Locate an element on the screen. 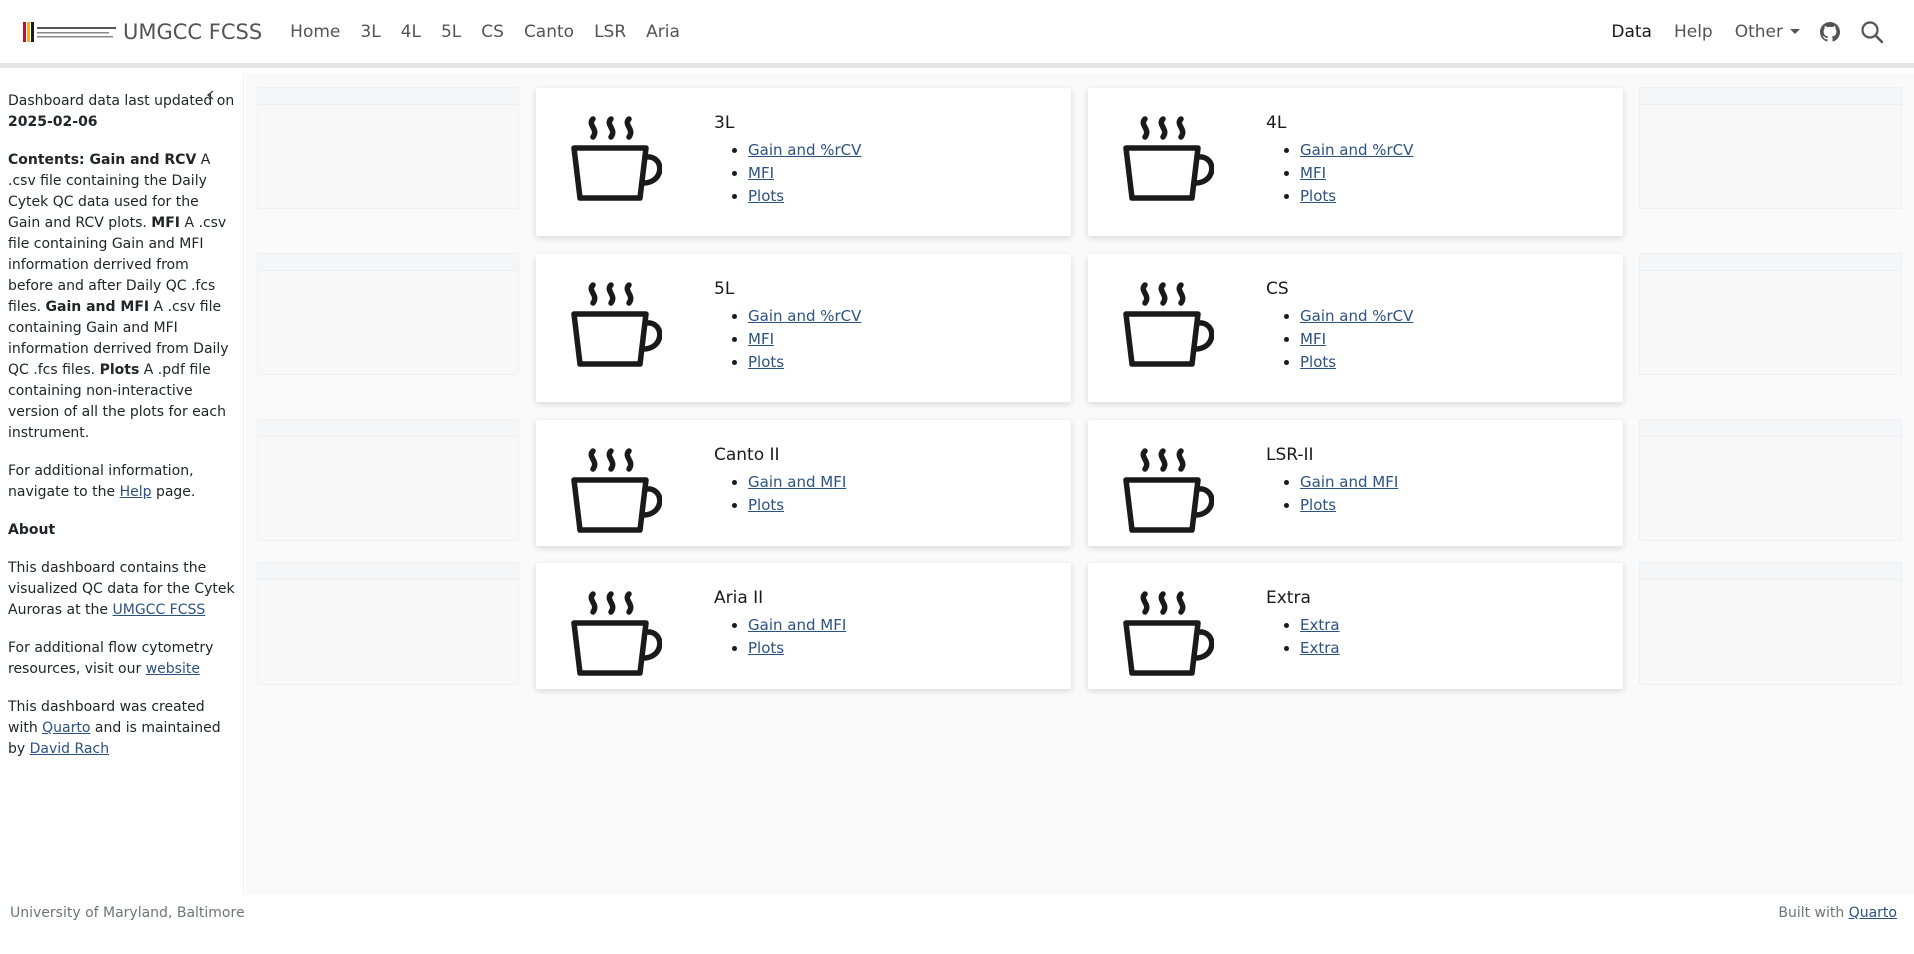 The width and height of the screenshot is (1914, 954). umgcc-fcss-link: UMGCC FCSS is located at coordinates (159, 610).